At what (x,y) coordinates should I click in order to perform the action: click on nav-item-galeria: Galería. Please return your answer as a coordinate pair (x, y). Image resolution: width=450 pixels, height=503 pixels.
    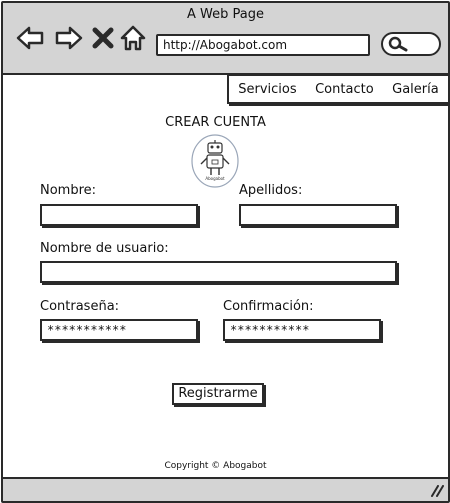
    Looking at the image, I should click on (415, 89).